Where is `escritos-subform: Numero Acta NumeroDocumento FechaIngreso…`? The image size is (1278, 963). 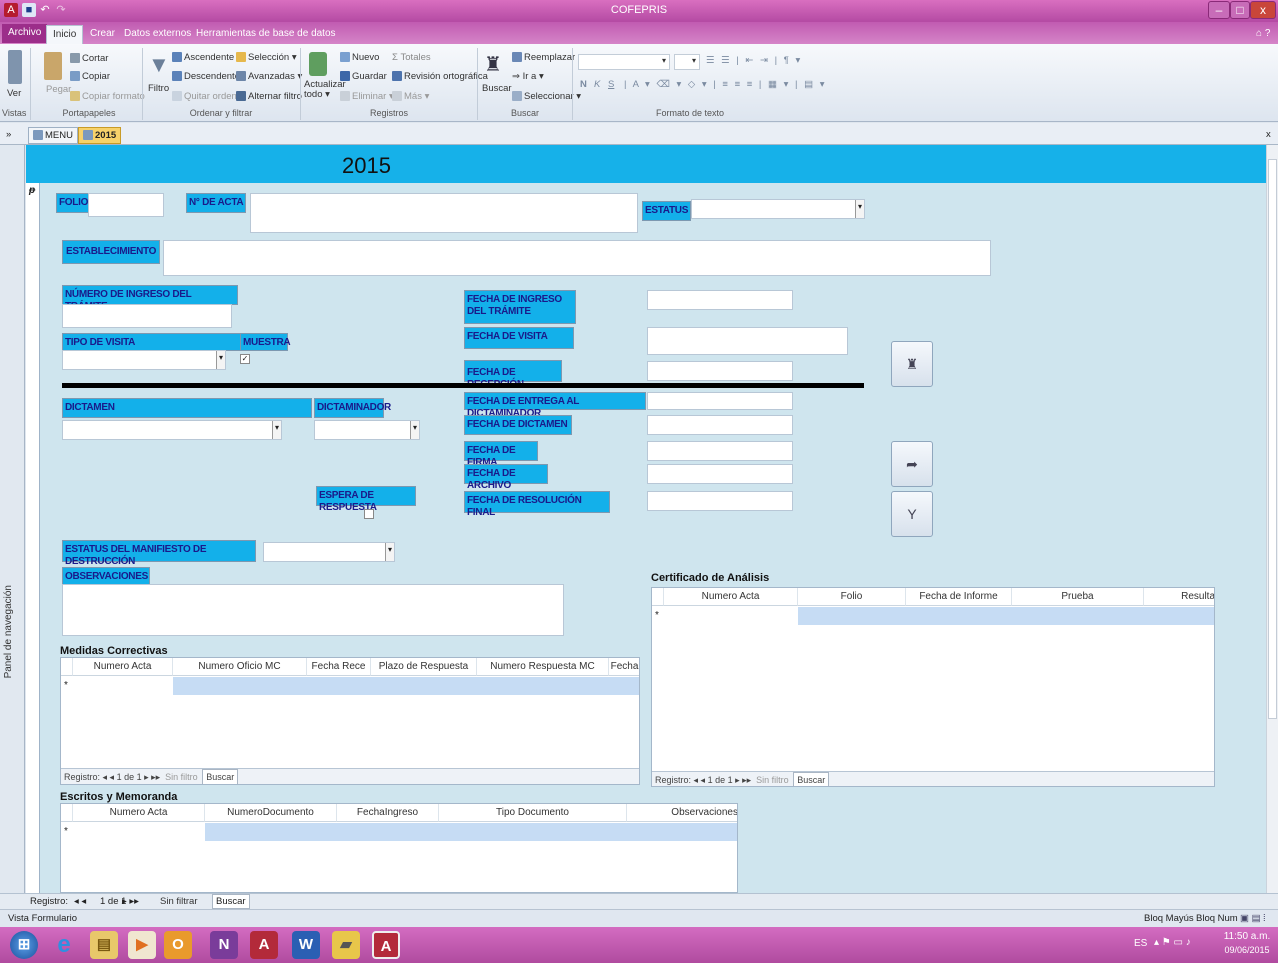
escritos-subform: Numero Acta NumeroDocumento FechaIngreso… is located at coordinates (399, 848).